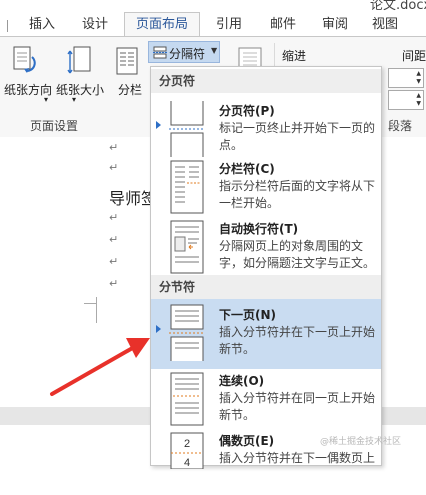  Describe the element at coordinates (229, 25) in the screenshot. I see `tab-references: 引用` at that location.